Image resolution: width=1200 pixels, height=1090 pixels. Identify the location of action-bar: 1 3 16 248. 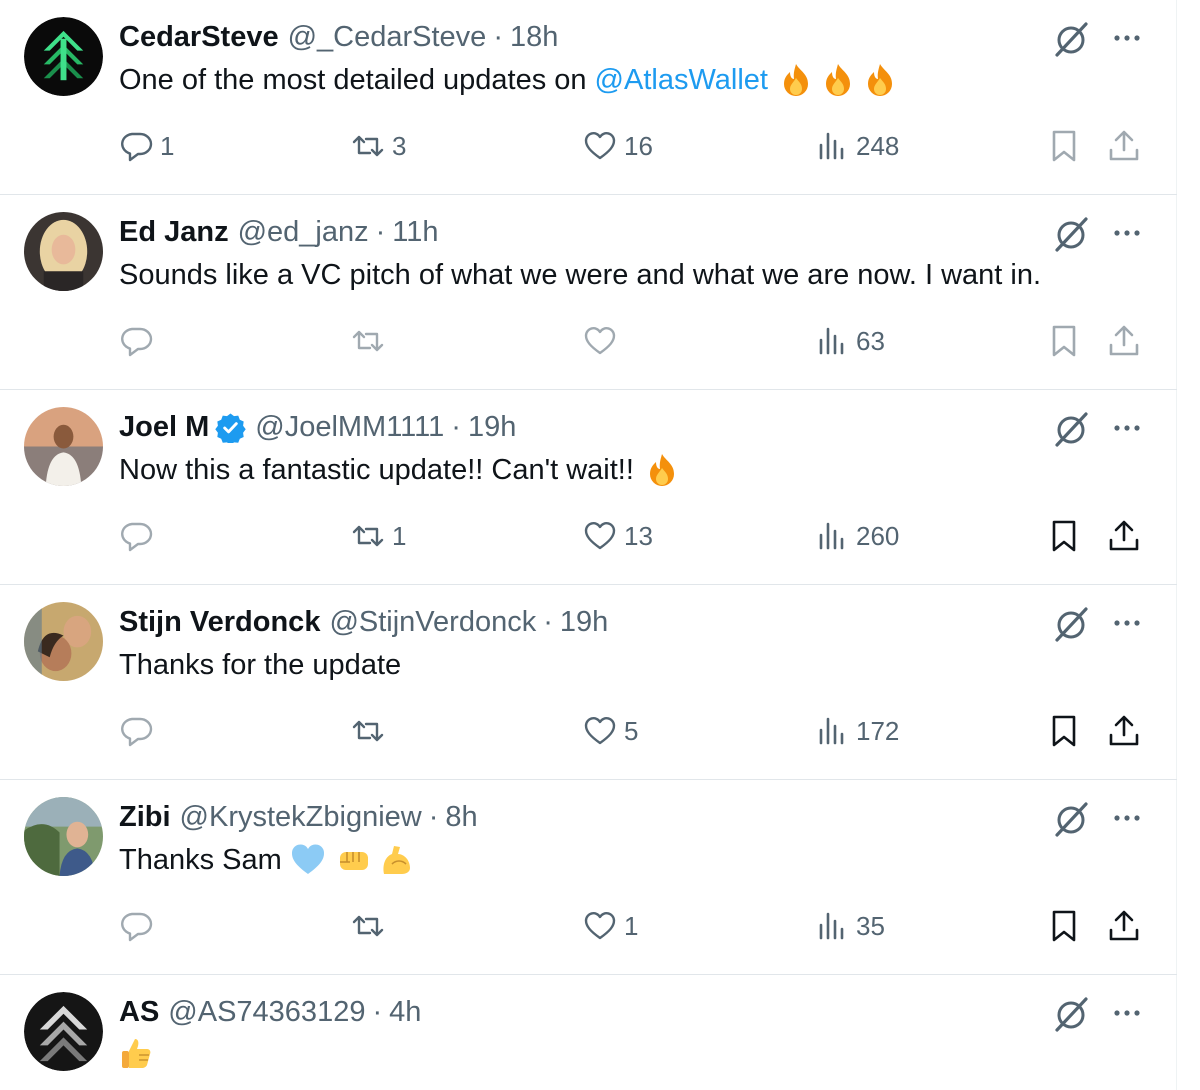
(588, 146).